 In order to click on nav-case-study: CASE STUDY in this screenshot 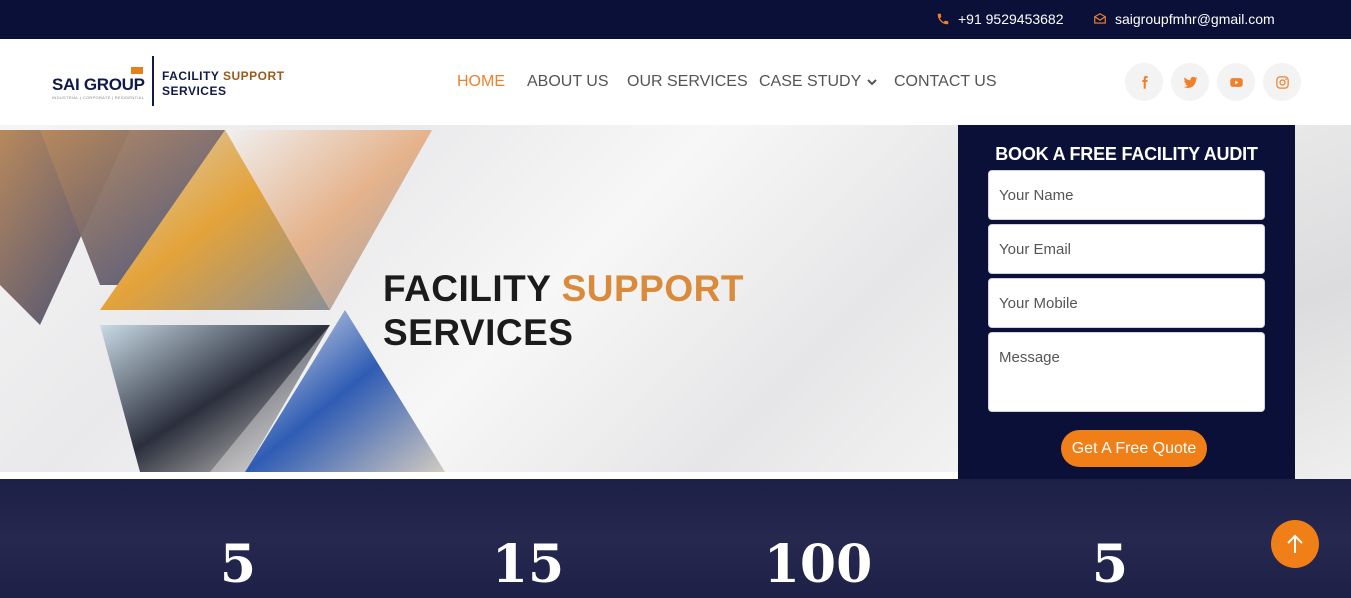, I will do `click(818, 82)`.